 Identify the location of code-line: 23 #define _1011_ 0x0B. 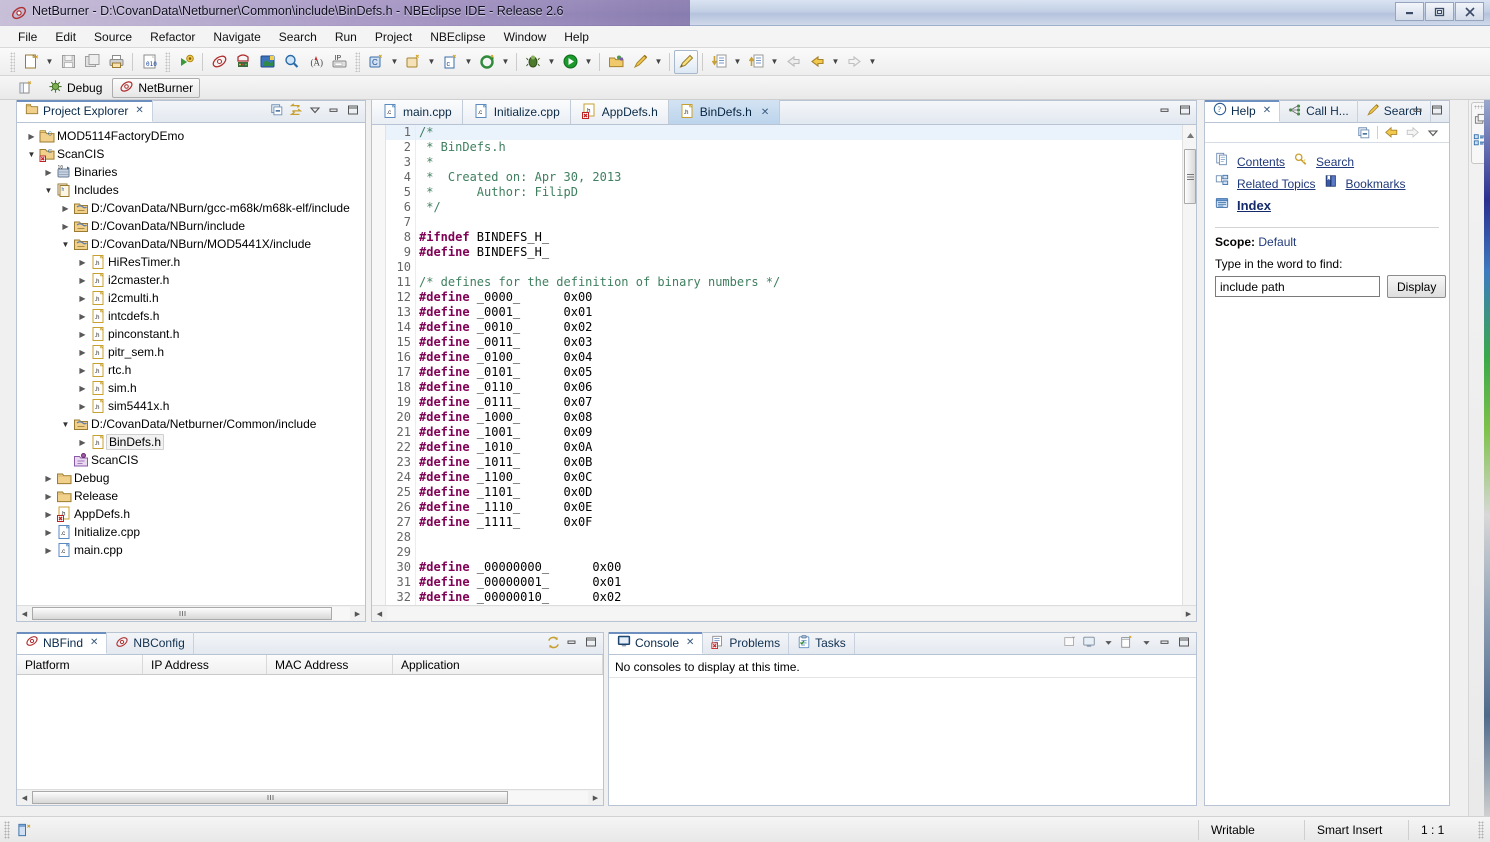
(784, 462).